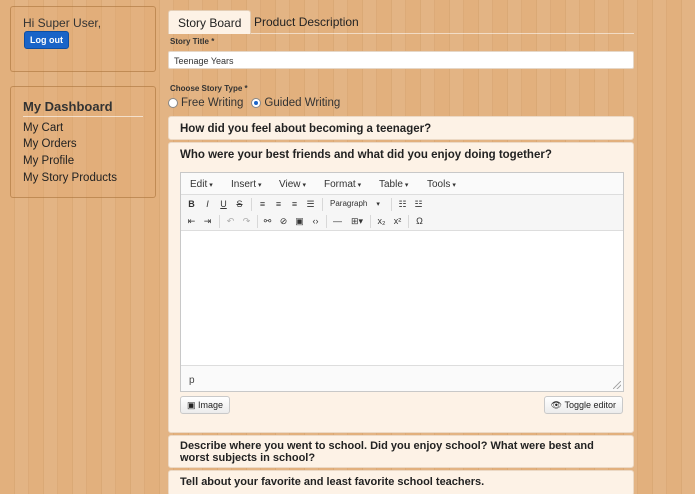  What do you see at coordinates (419, 221) in the screenshot?
I see `special-char-icon: Ω` at bounding box center [419, 221].